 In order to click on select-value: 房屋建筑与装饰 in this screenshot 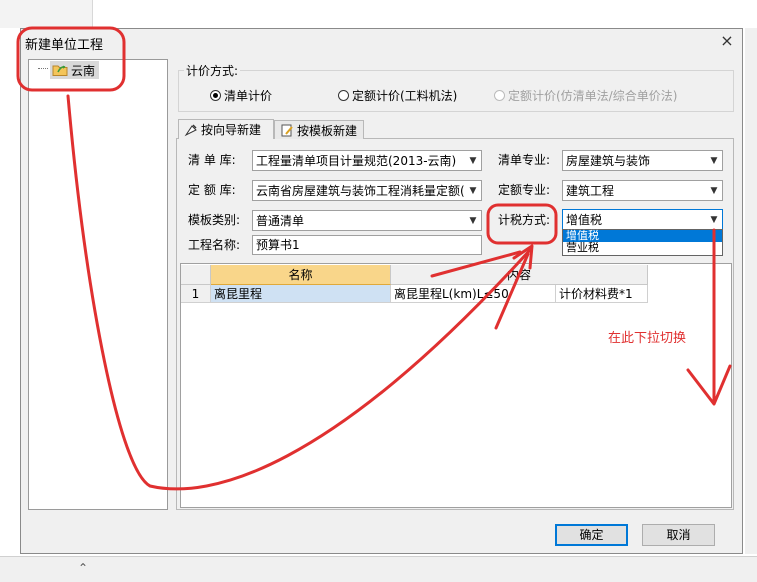, I will do `click(608, 161)`.